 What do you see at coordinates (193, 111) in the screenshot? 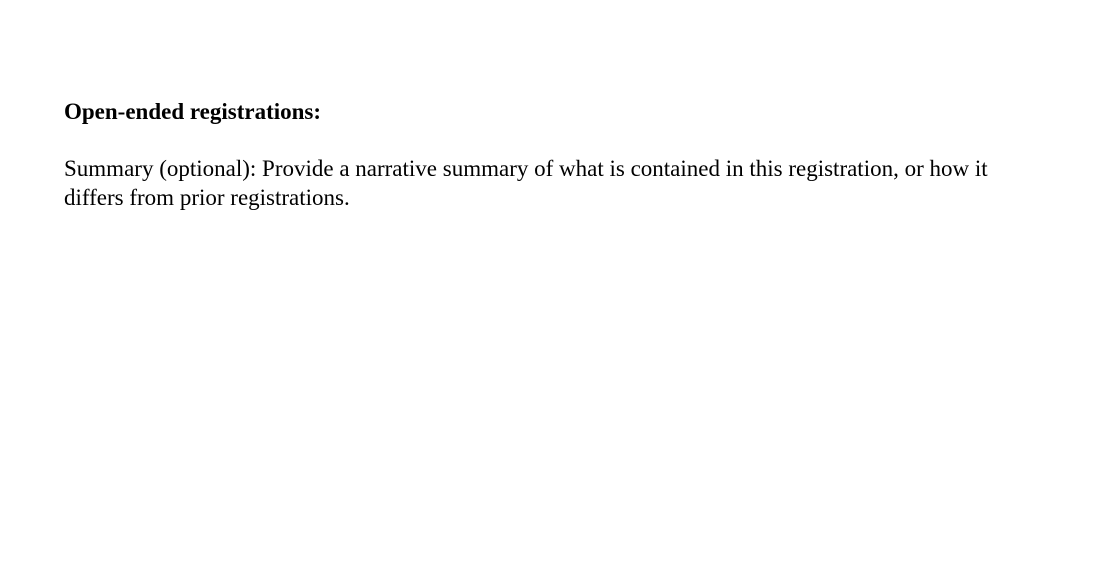
I see `section-heading: Open-ended registrations:` at bounding box center [193, 111].